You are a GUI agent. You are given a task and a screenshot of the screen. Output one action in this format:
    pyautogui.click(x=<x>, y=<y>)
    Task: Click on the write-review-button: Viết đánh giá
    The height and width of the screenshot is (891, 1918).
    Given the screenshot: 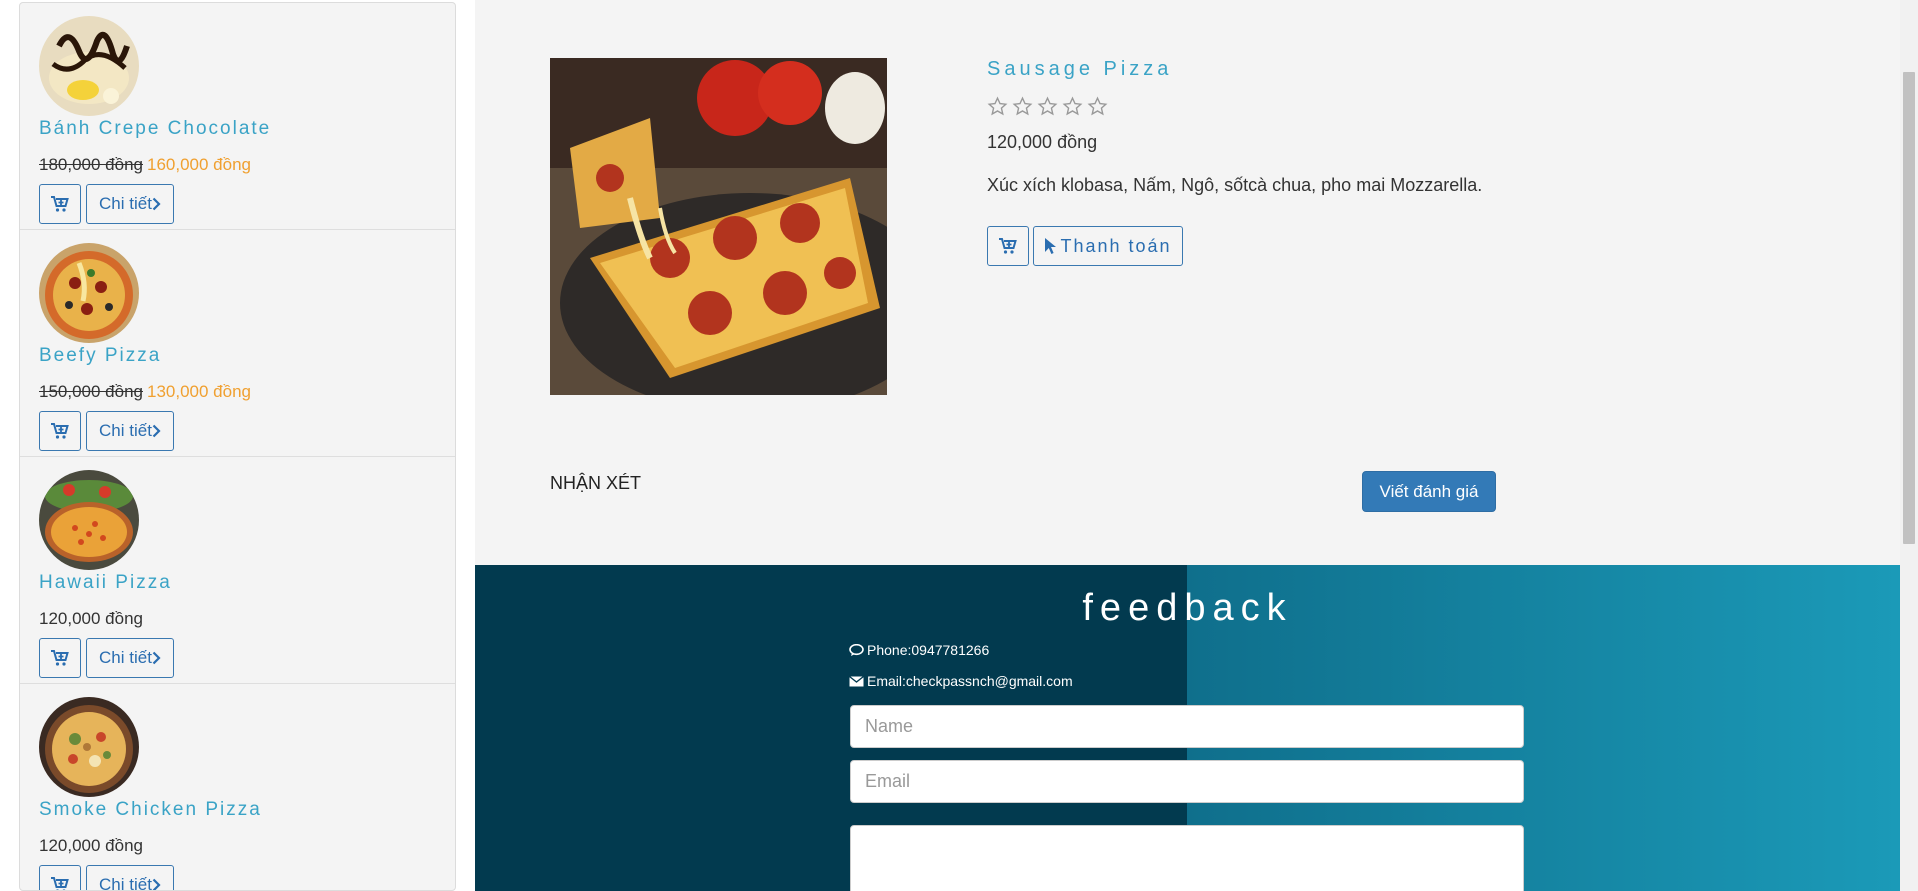 What is the action you would take?
    pyautogui.click(x=1429, y=491)
    